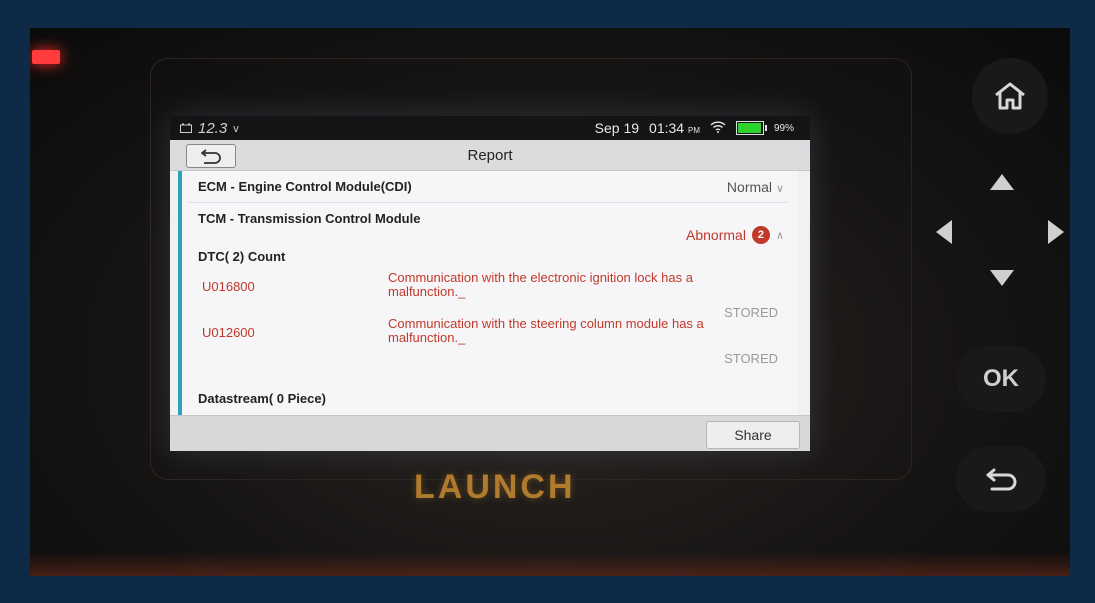 This screenshot has height=603, width=1095. I want to click on page-title: Report, so click(490, 155).